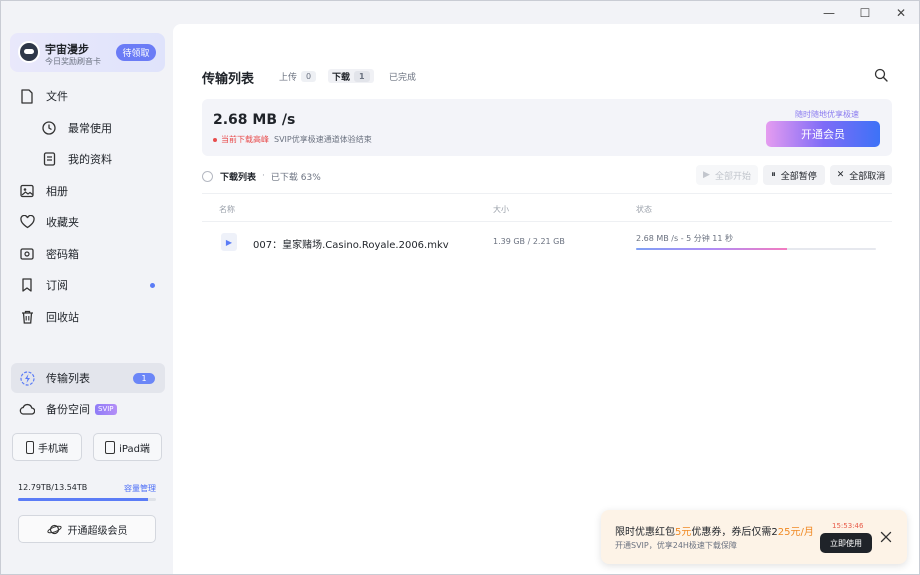 Image resolution: width=920 pixels, height=575 pixels. Describe the element at coordinates (30, 447) in the screenshot. I see `phone-icon` at that location.